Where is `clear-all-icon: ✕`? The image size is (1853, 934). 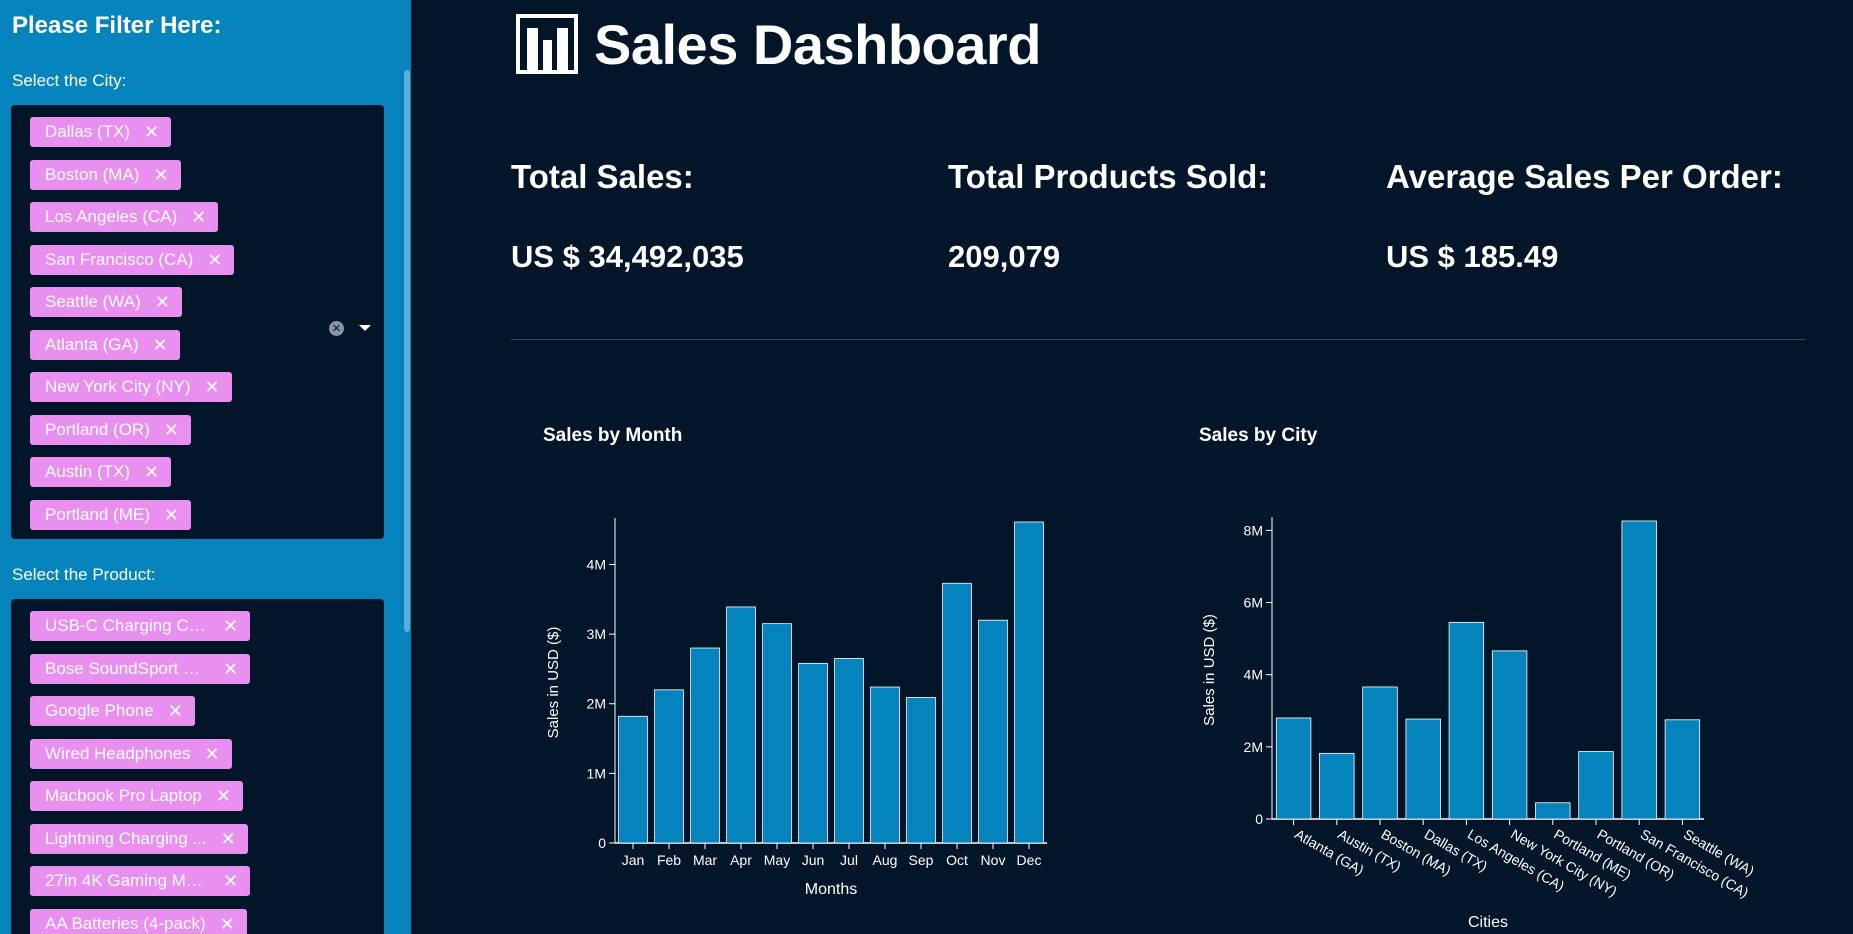
clear-all-icon: ✕ is located at coordinates (336, 328).